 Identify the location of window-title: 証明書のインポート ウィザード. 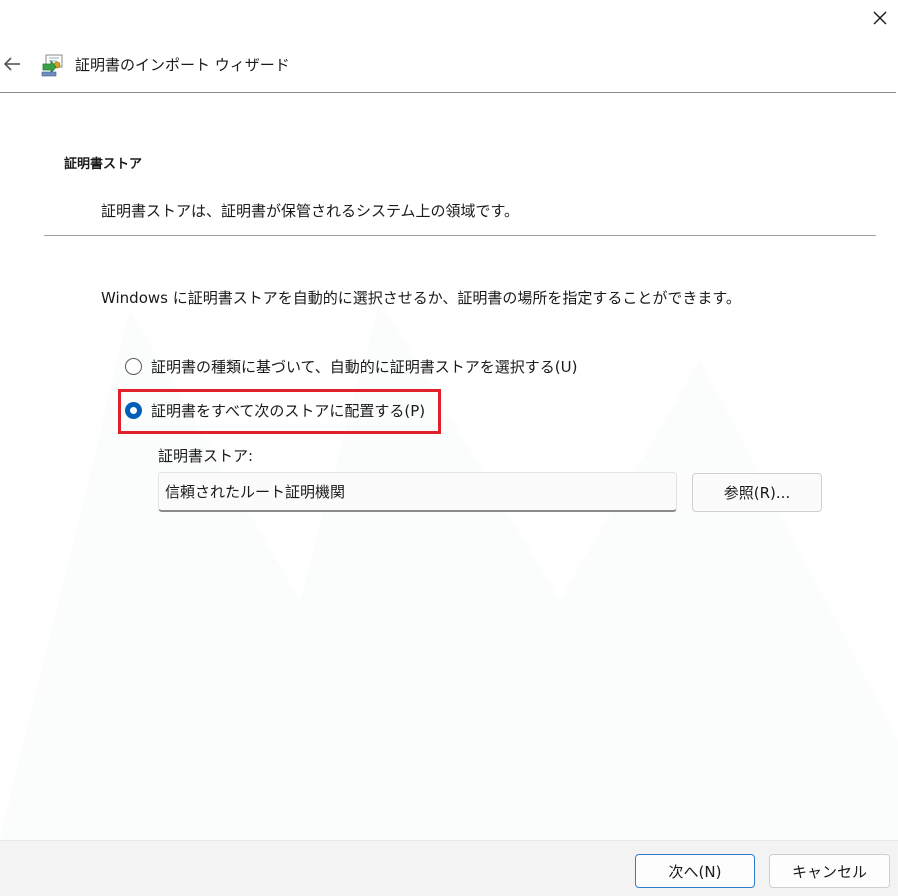
(182, 65).